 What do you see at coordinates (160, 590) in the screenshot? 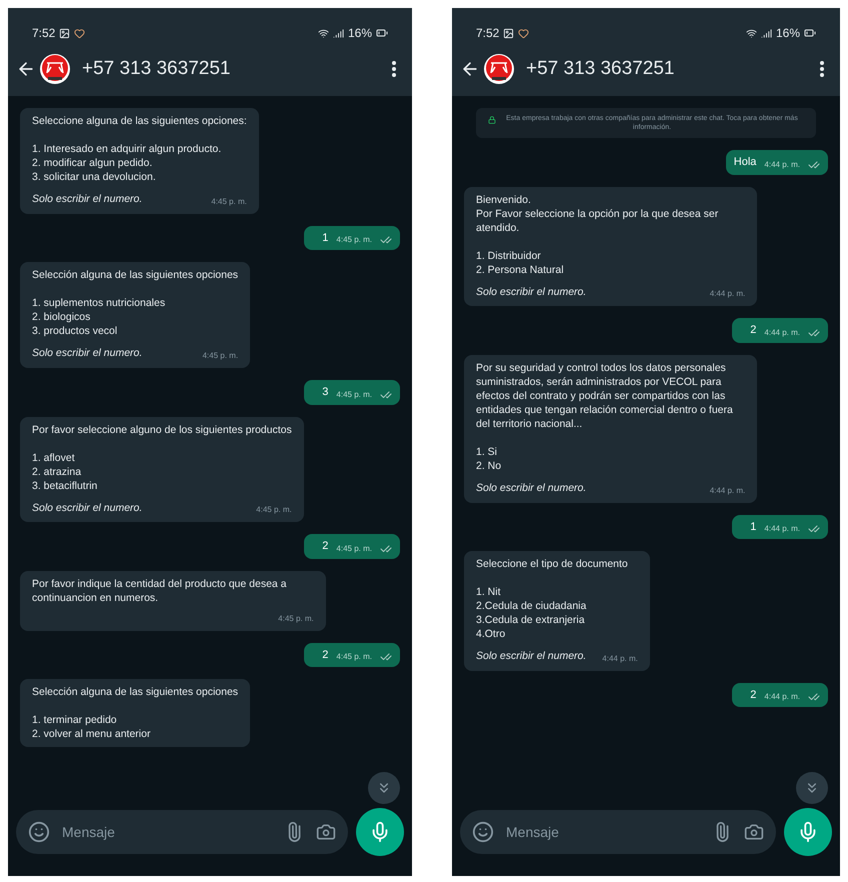
I see `message-text: Por favor indique la centidad del producto que desea a continuancion en numeros.` at bounding box center [160, 590].